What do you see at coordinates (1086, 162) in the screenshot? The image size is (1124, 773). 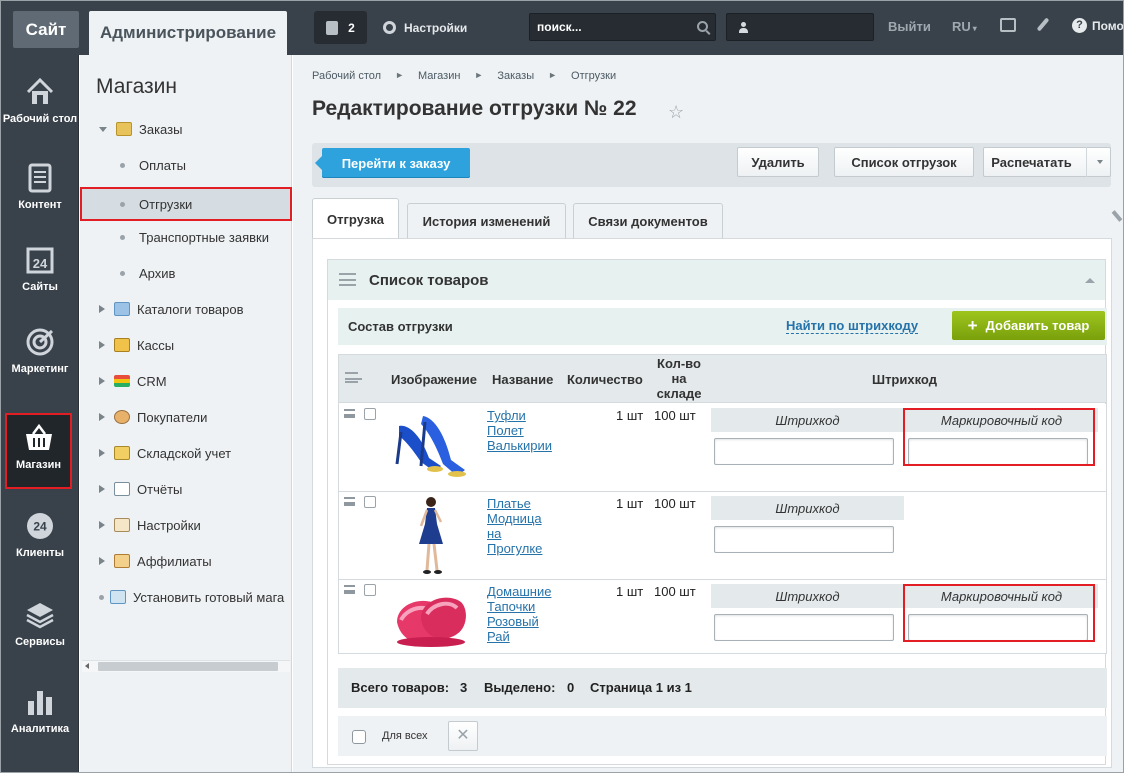 I see `button-divider` at bounding box center [1086, 162].